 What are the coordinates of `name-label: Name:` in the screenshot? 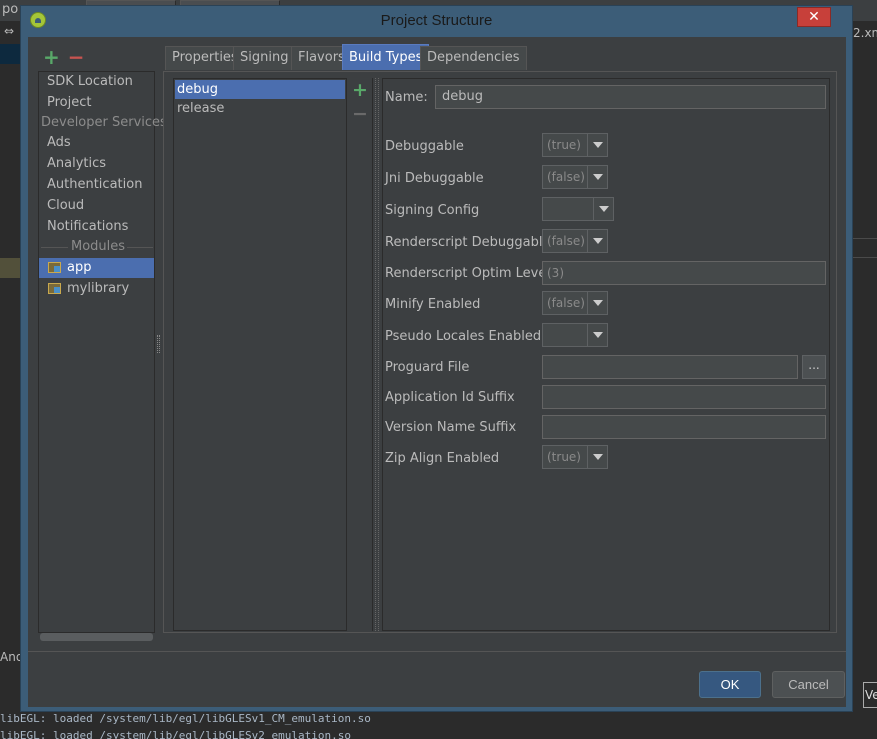 It's located at (406, 97).